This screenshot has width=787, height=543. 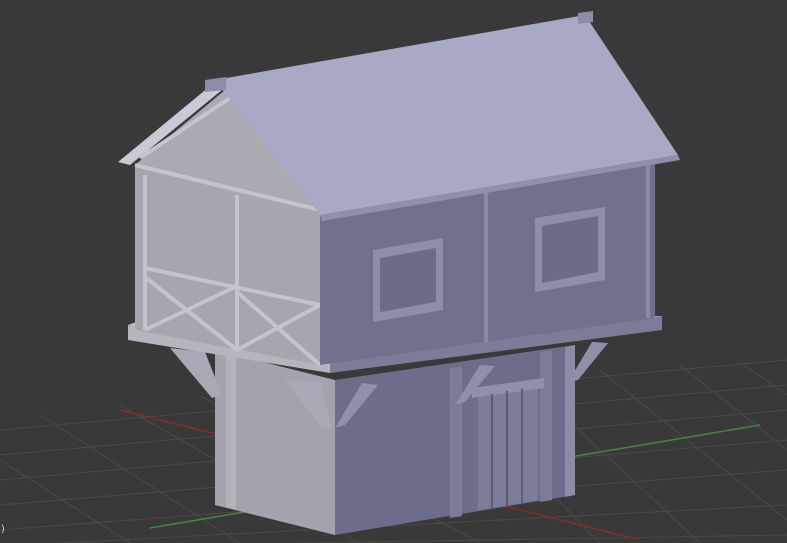 What do you see at coordinates (3, 529) in the screenshot?
I see `viewport-corner-label: )` at bounding box center [3, 529].